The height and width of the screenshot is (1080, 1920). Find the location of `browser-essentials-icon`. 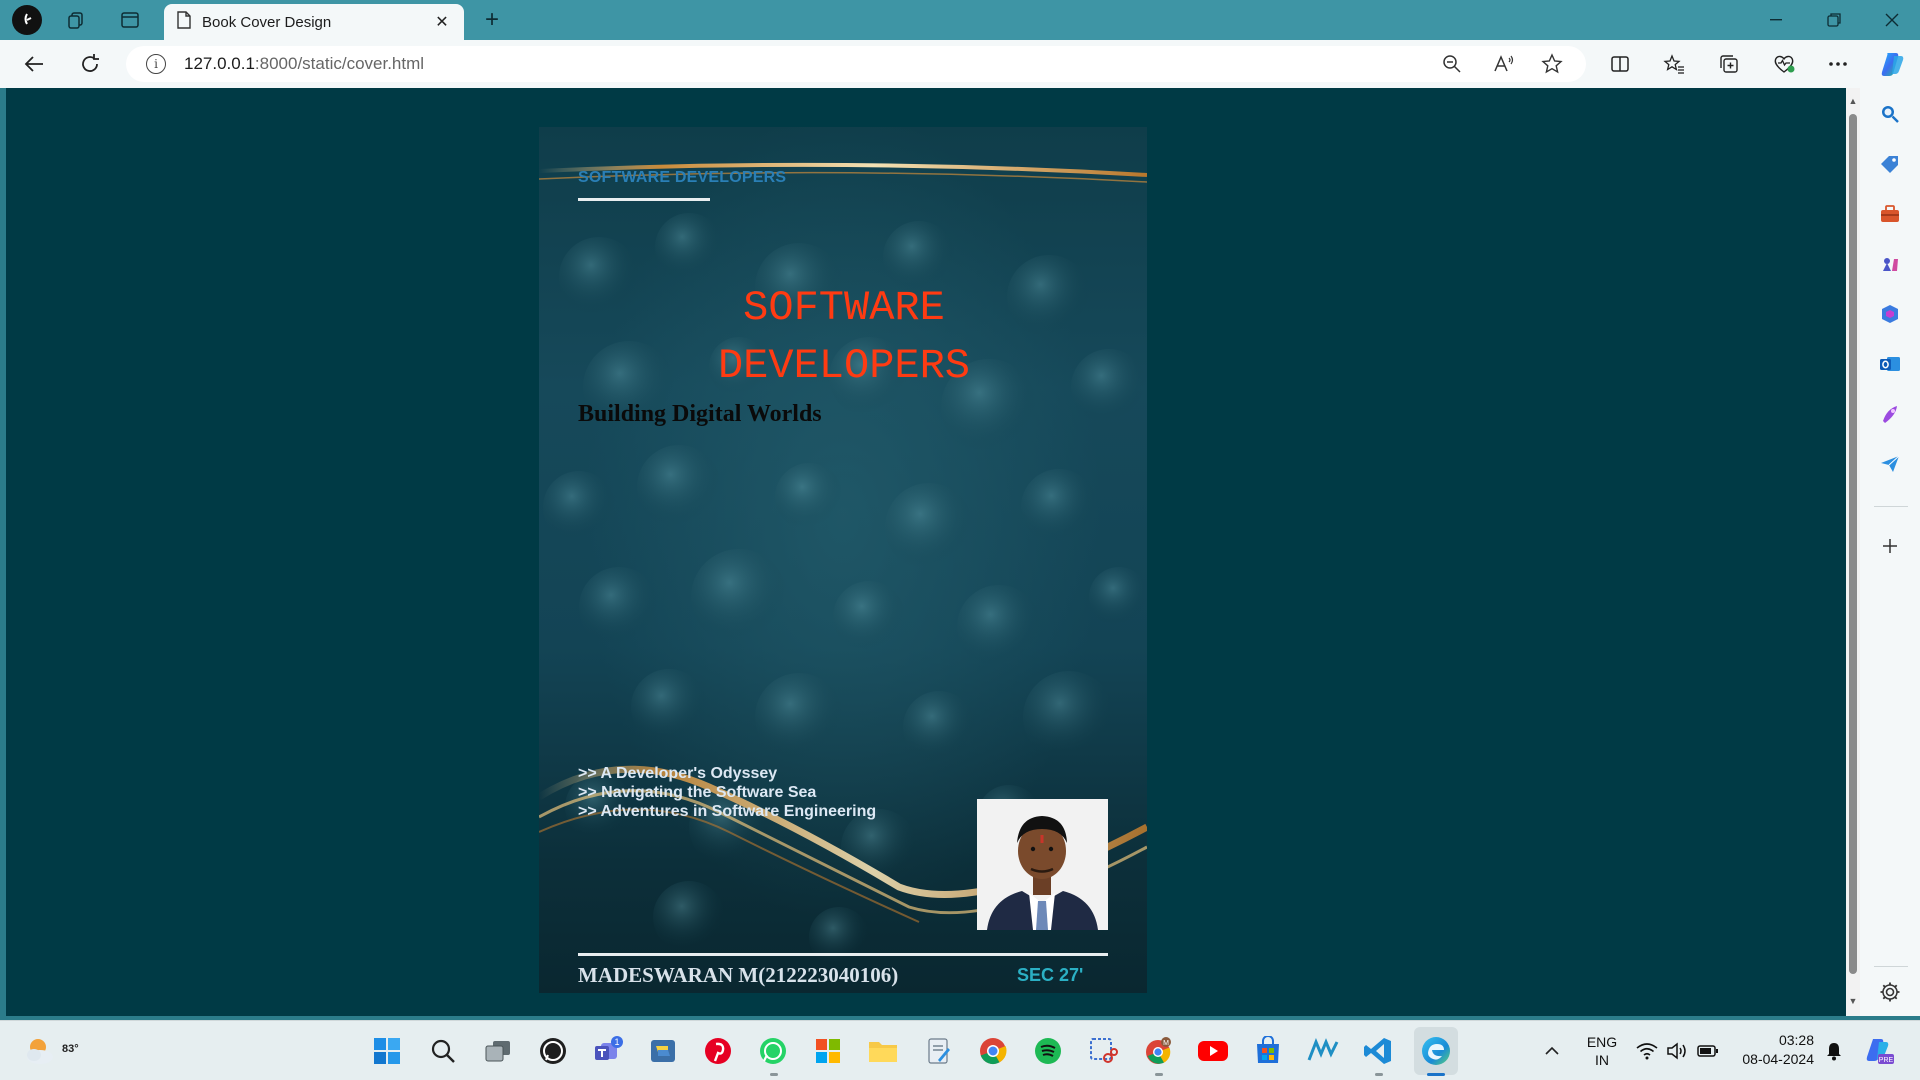

browser-essentials-icon is located at coordinates (1784, 64).